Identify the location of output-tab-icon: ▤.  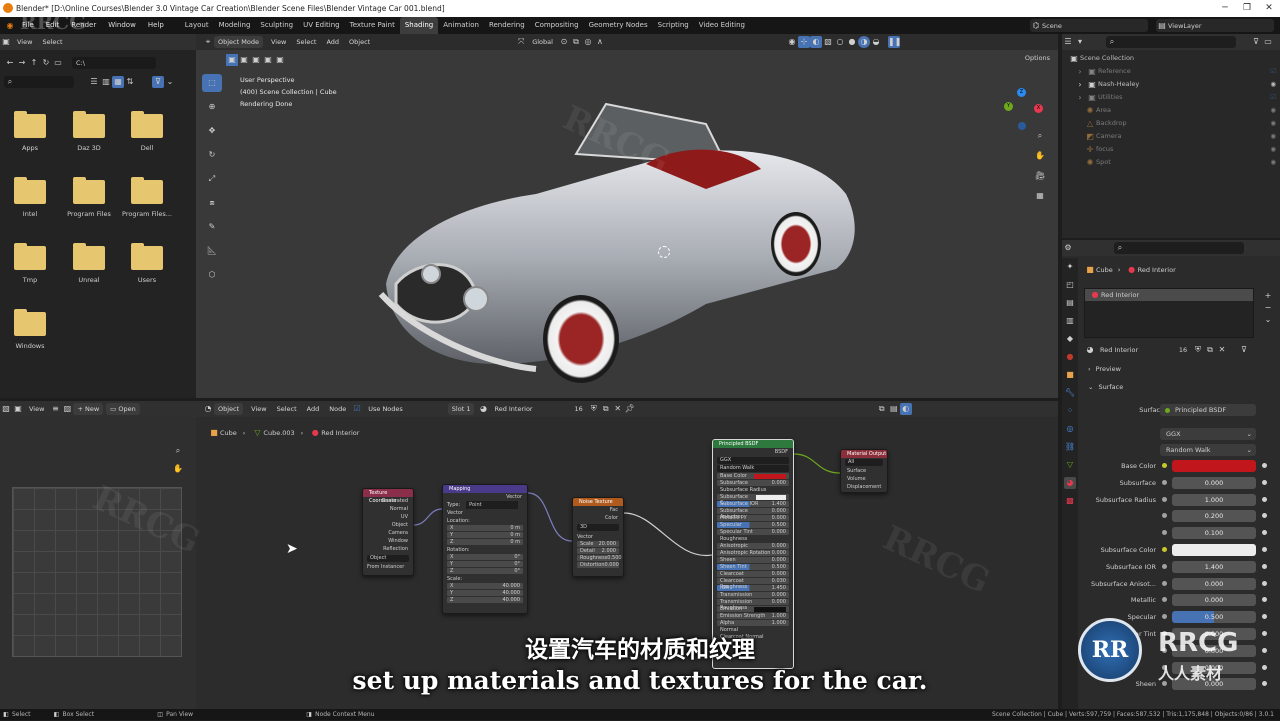
(1070, 303).